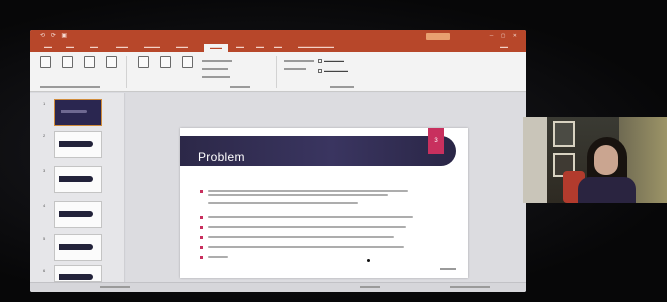  Describe the element at coordinates (438, 36) in the screenshot. I see `sign-in-button` at that location.